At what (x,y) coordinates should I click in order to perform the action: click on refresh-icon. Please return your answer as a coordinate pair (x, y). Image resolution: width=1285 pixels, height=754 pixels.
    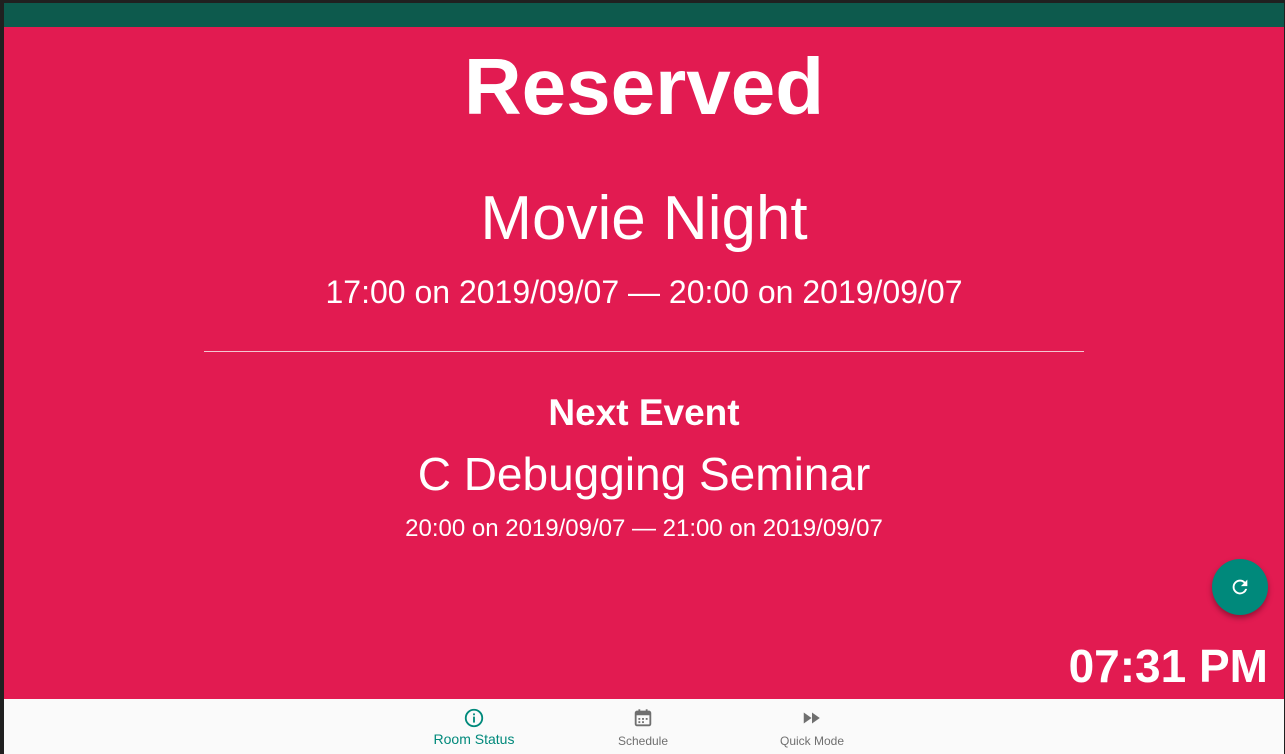
    Looking at the image, I should click on (1240, 587).